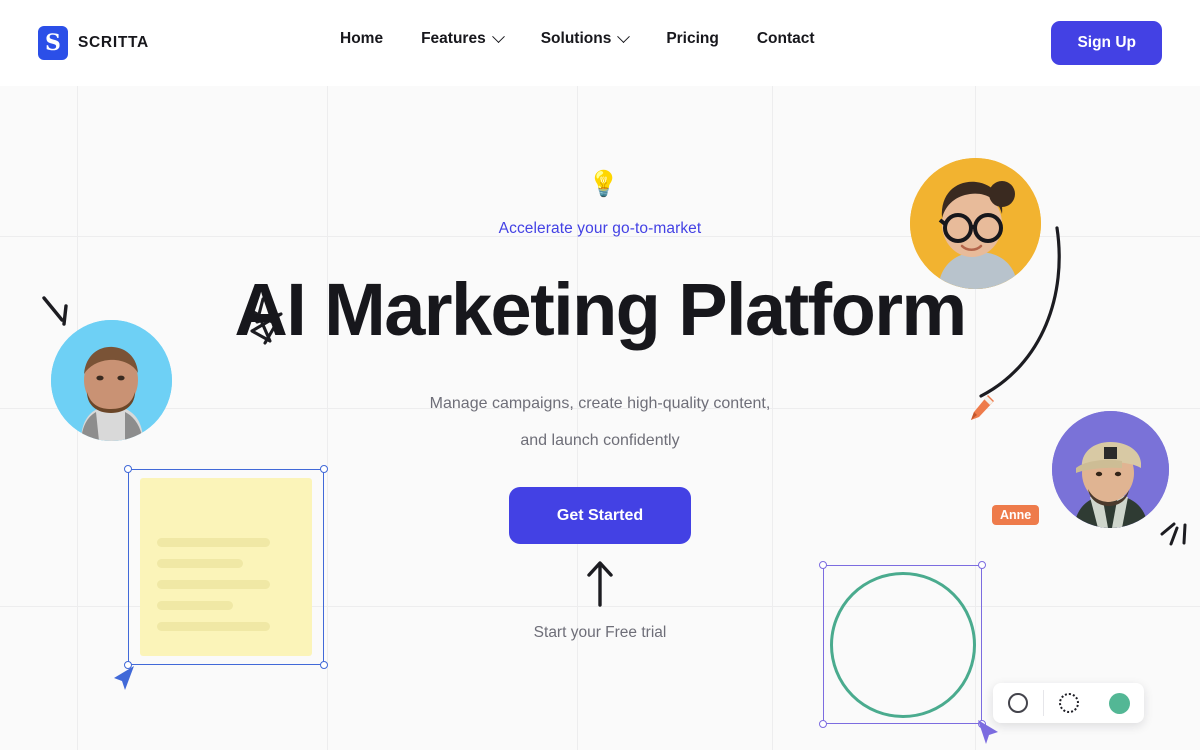 The height and width of the screenshot is (750, 1200). Describe the element at coordinates (124, 678) in the screenshot. I see `cursor-arrow-harold-icon` at that location.